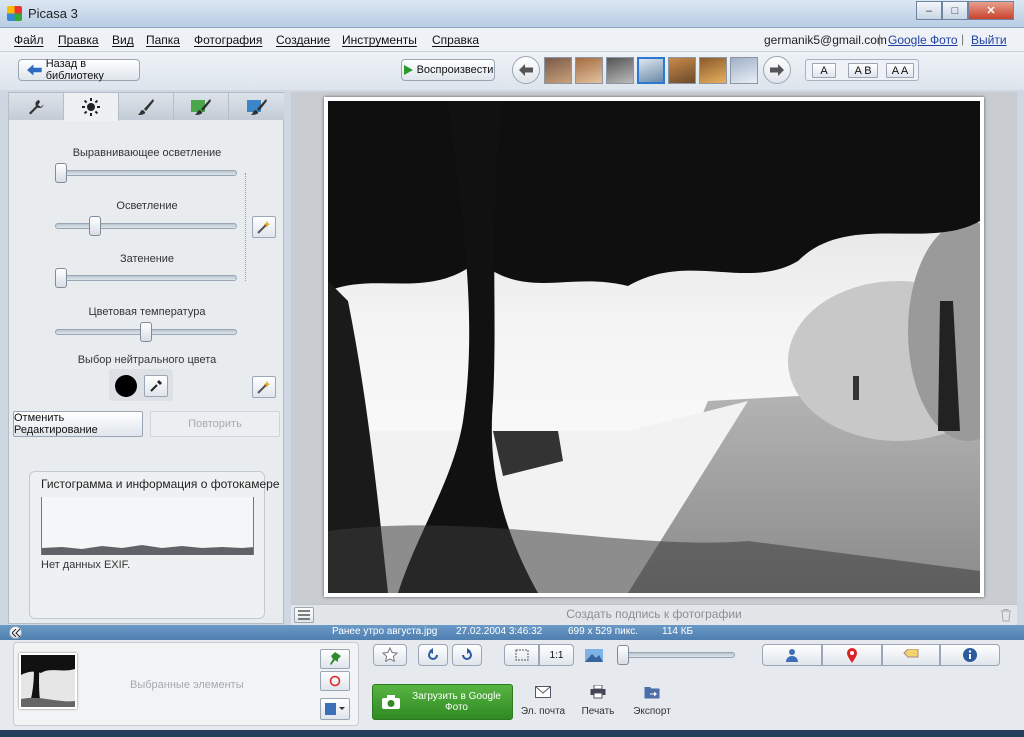 Image resolution: width=1024 pixels, height=737 pixels. I want to click on rotate-left-button, so click(433, 655).